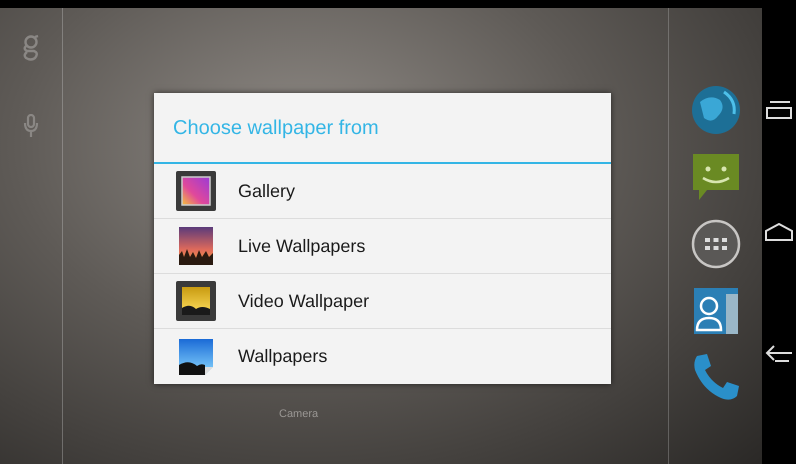  What do you see at coordinates (716, 244) in the screenshot?
I see `app-drawer-icon` at bounding box center [716, 244].